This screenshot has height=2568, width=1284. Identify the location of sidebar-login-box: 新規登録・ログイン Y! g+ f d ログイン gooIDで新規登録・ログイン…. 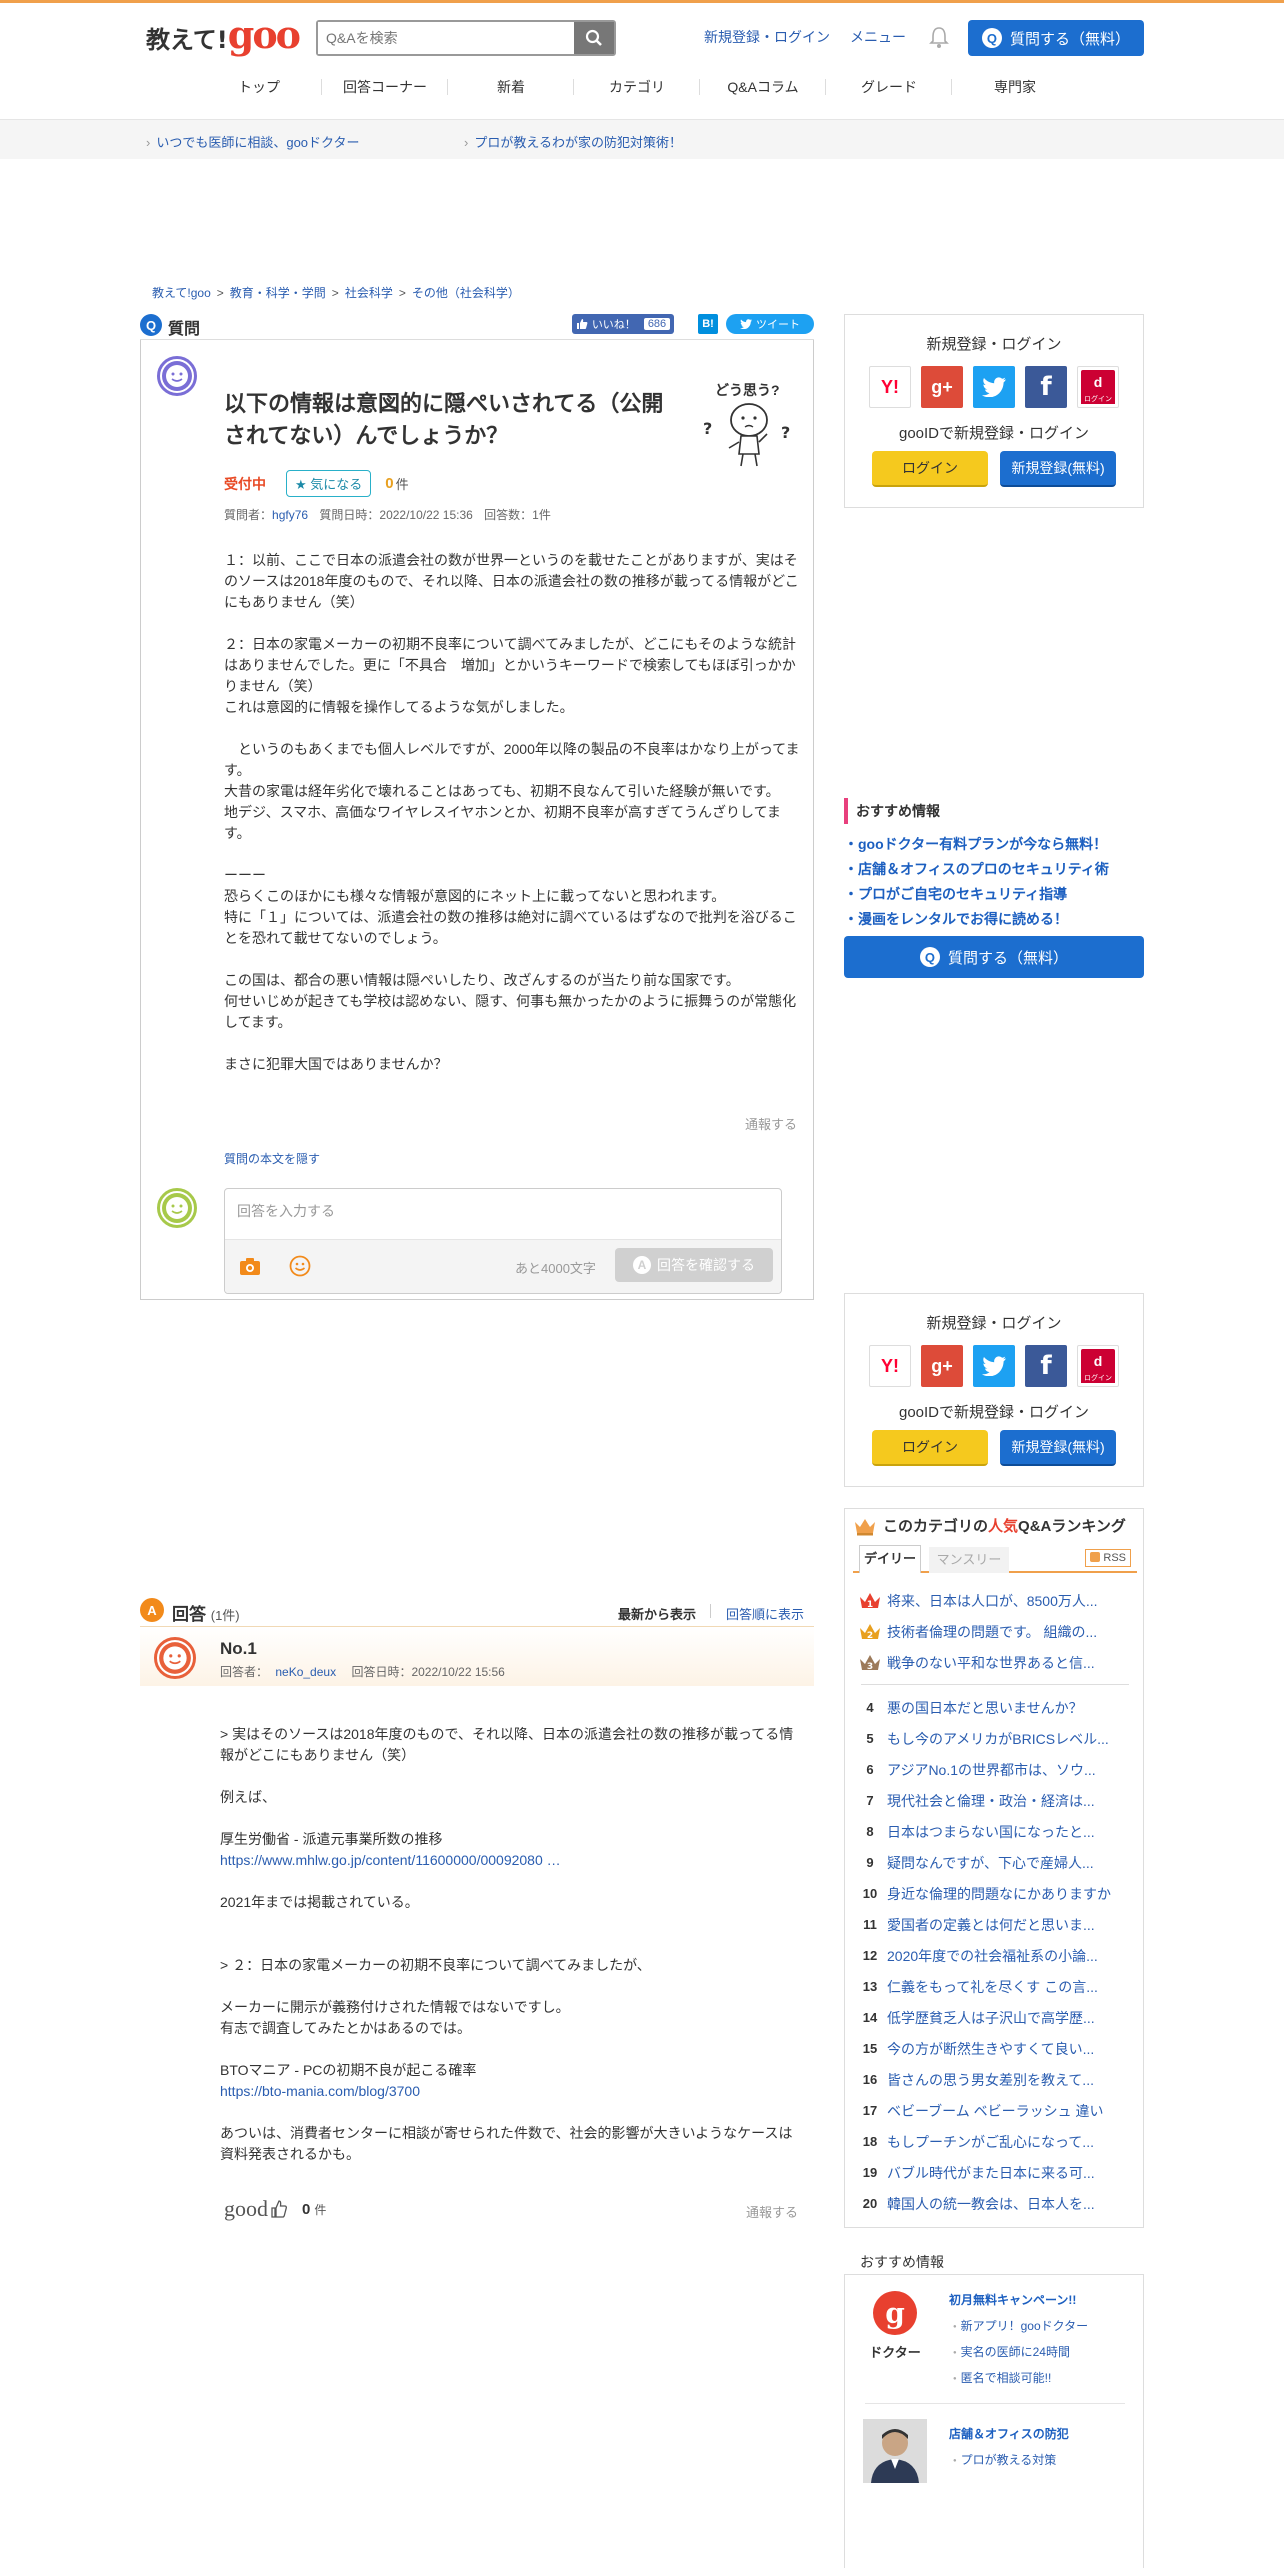
(994, 411).